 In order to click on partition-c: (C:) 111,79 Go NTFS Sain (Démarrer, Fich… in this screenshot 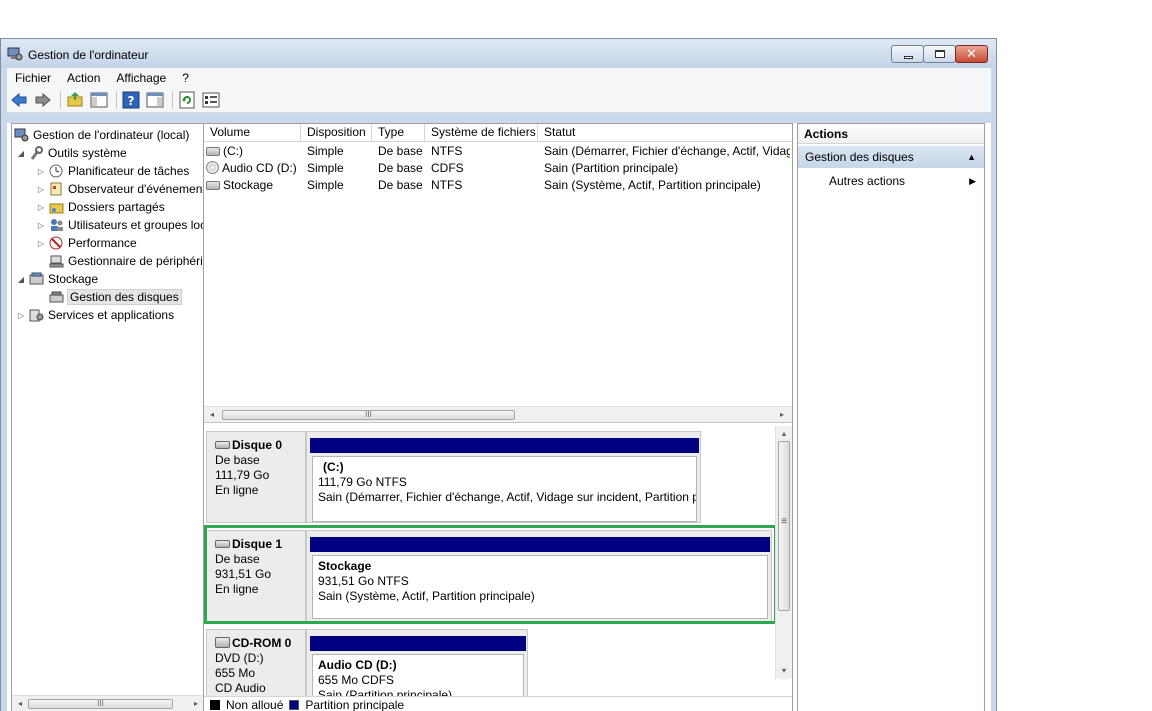, I will do `click(504, 489)`.